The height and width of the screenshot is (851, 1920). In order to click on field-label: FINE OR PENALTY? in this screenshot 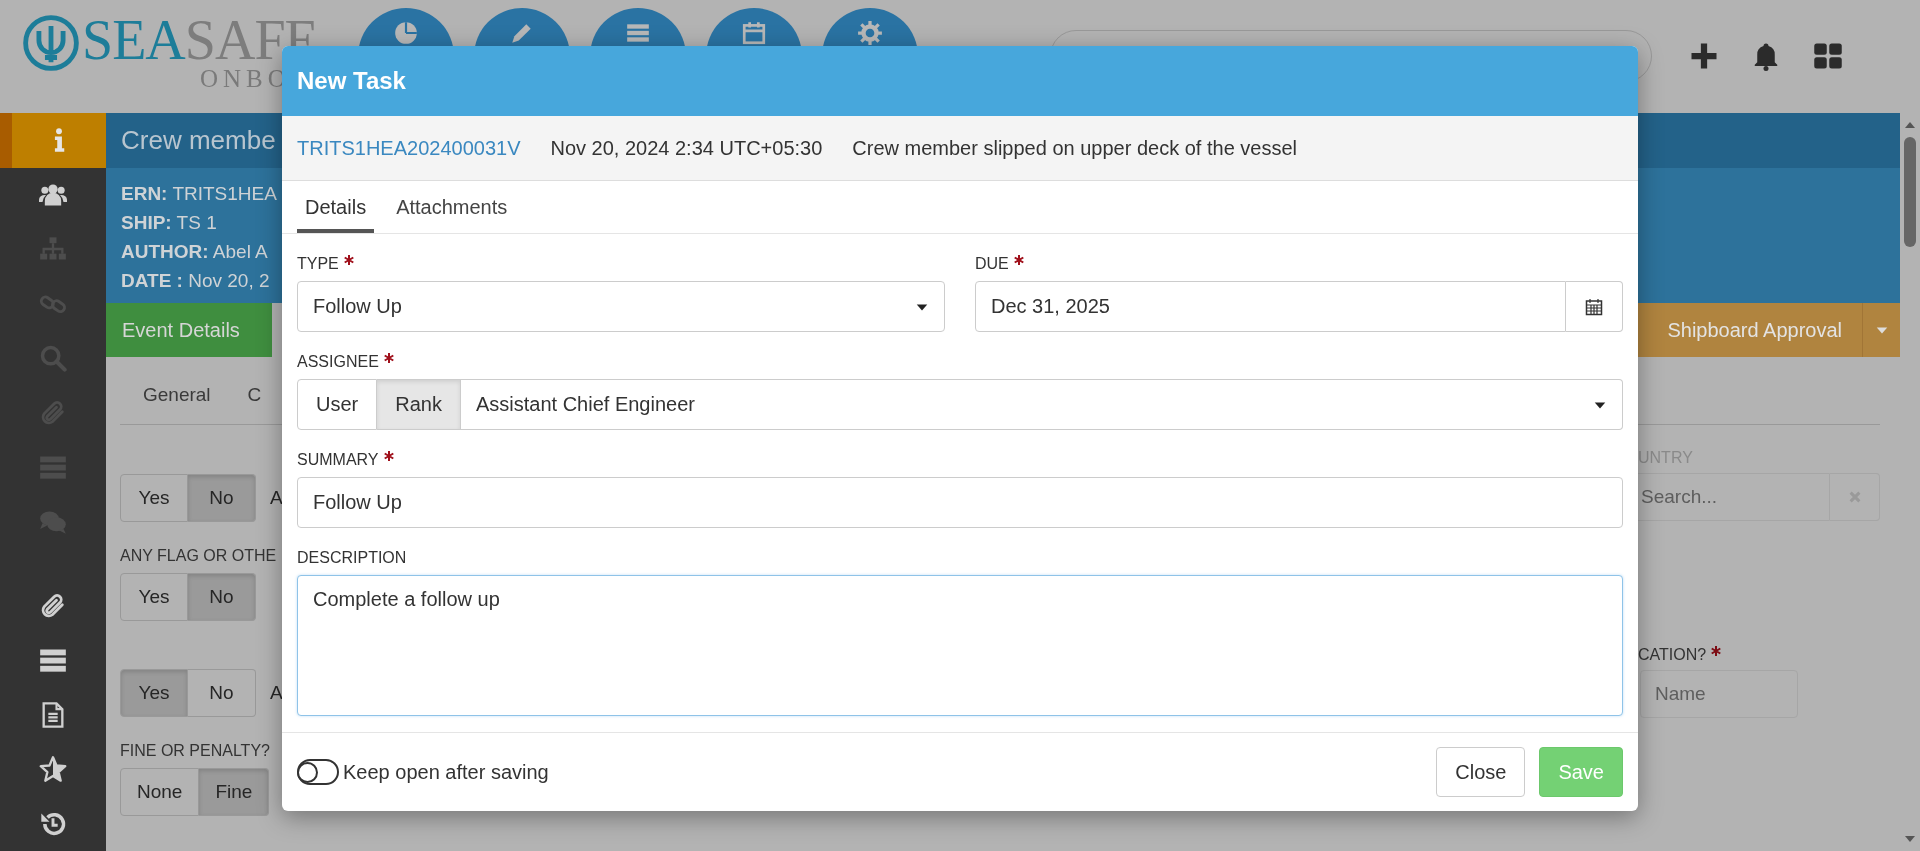, I will do `click(195, 751)`.